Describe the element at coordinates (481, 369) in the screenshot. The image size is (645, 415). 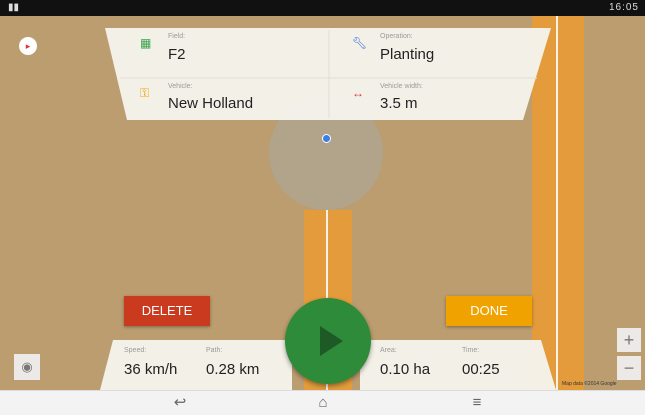
I see `time-value: 00:25` at that location.